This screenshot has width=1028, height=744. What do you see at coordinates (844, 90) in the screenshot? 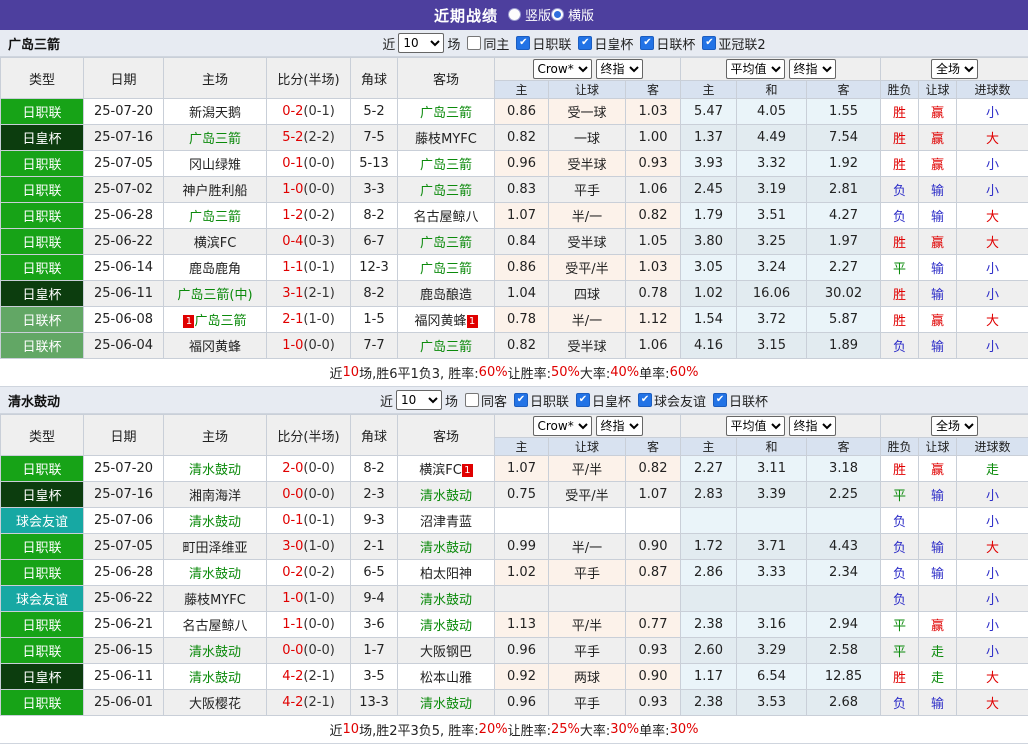
I see `sub-column-header: 客` at bounding box center [844, 90].